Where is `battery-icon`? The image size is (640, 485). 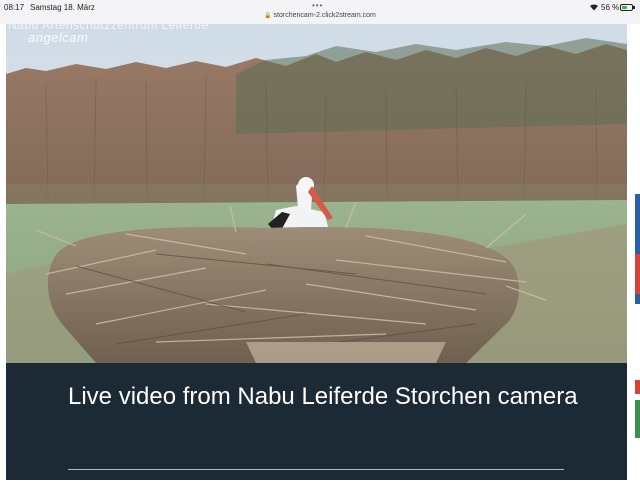 battery-icon is located at coordinates (626, 7).